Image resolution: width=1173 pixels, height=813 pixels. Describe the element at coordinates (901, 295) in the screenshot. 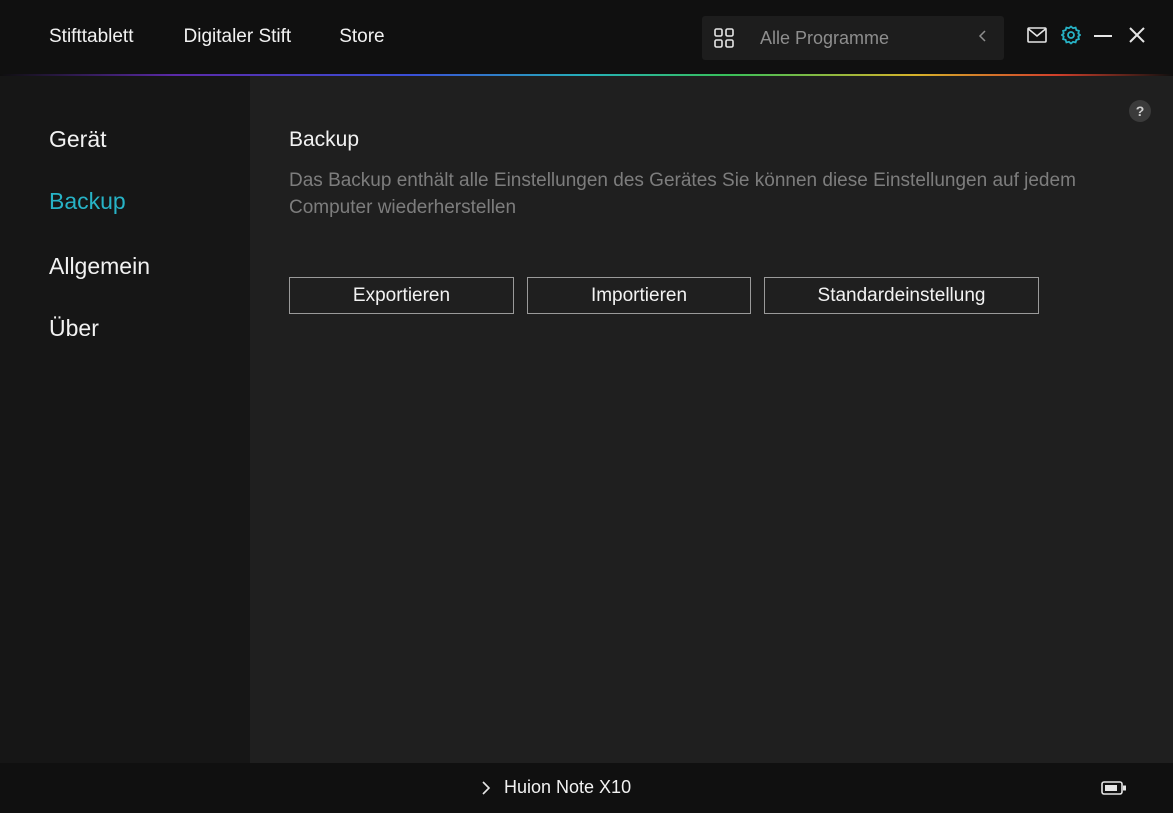

I see `restore-defaults-button: Standardeinstellung` at that location.